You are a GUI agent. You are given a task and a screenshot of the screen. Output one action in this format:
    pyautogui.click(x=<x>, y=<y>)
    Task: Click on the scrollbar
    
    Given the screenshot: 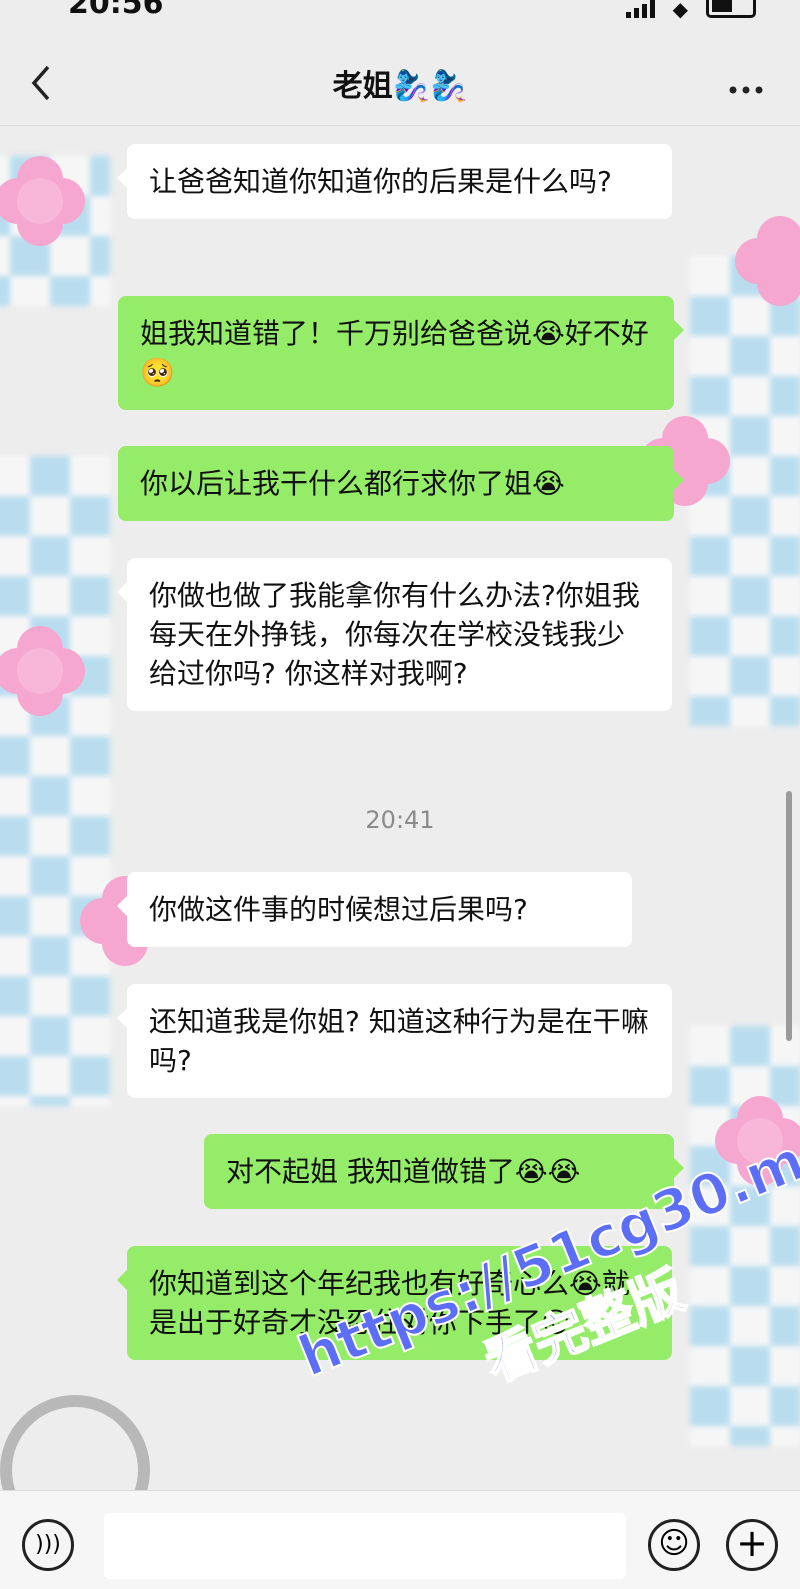 What is the action you would take?
    pyautogui.click(x=789, y=916)
    